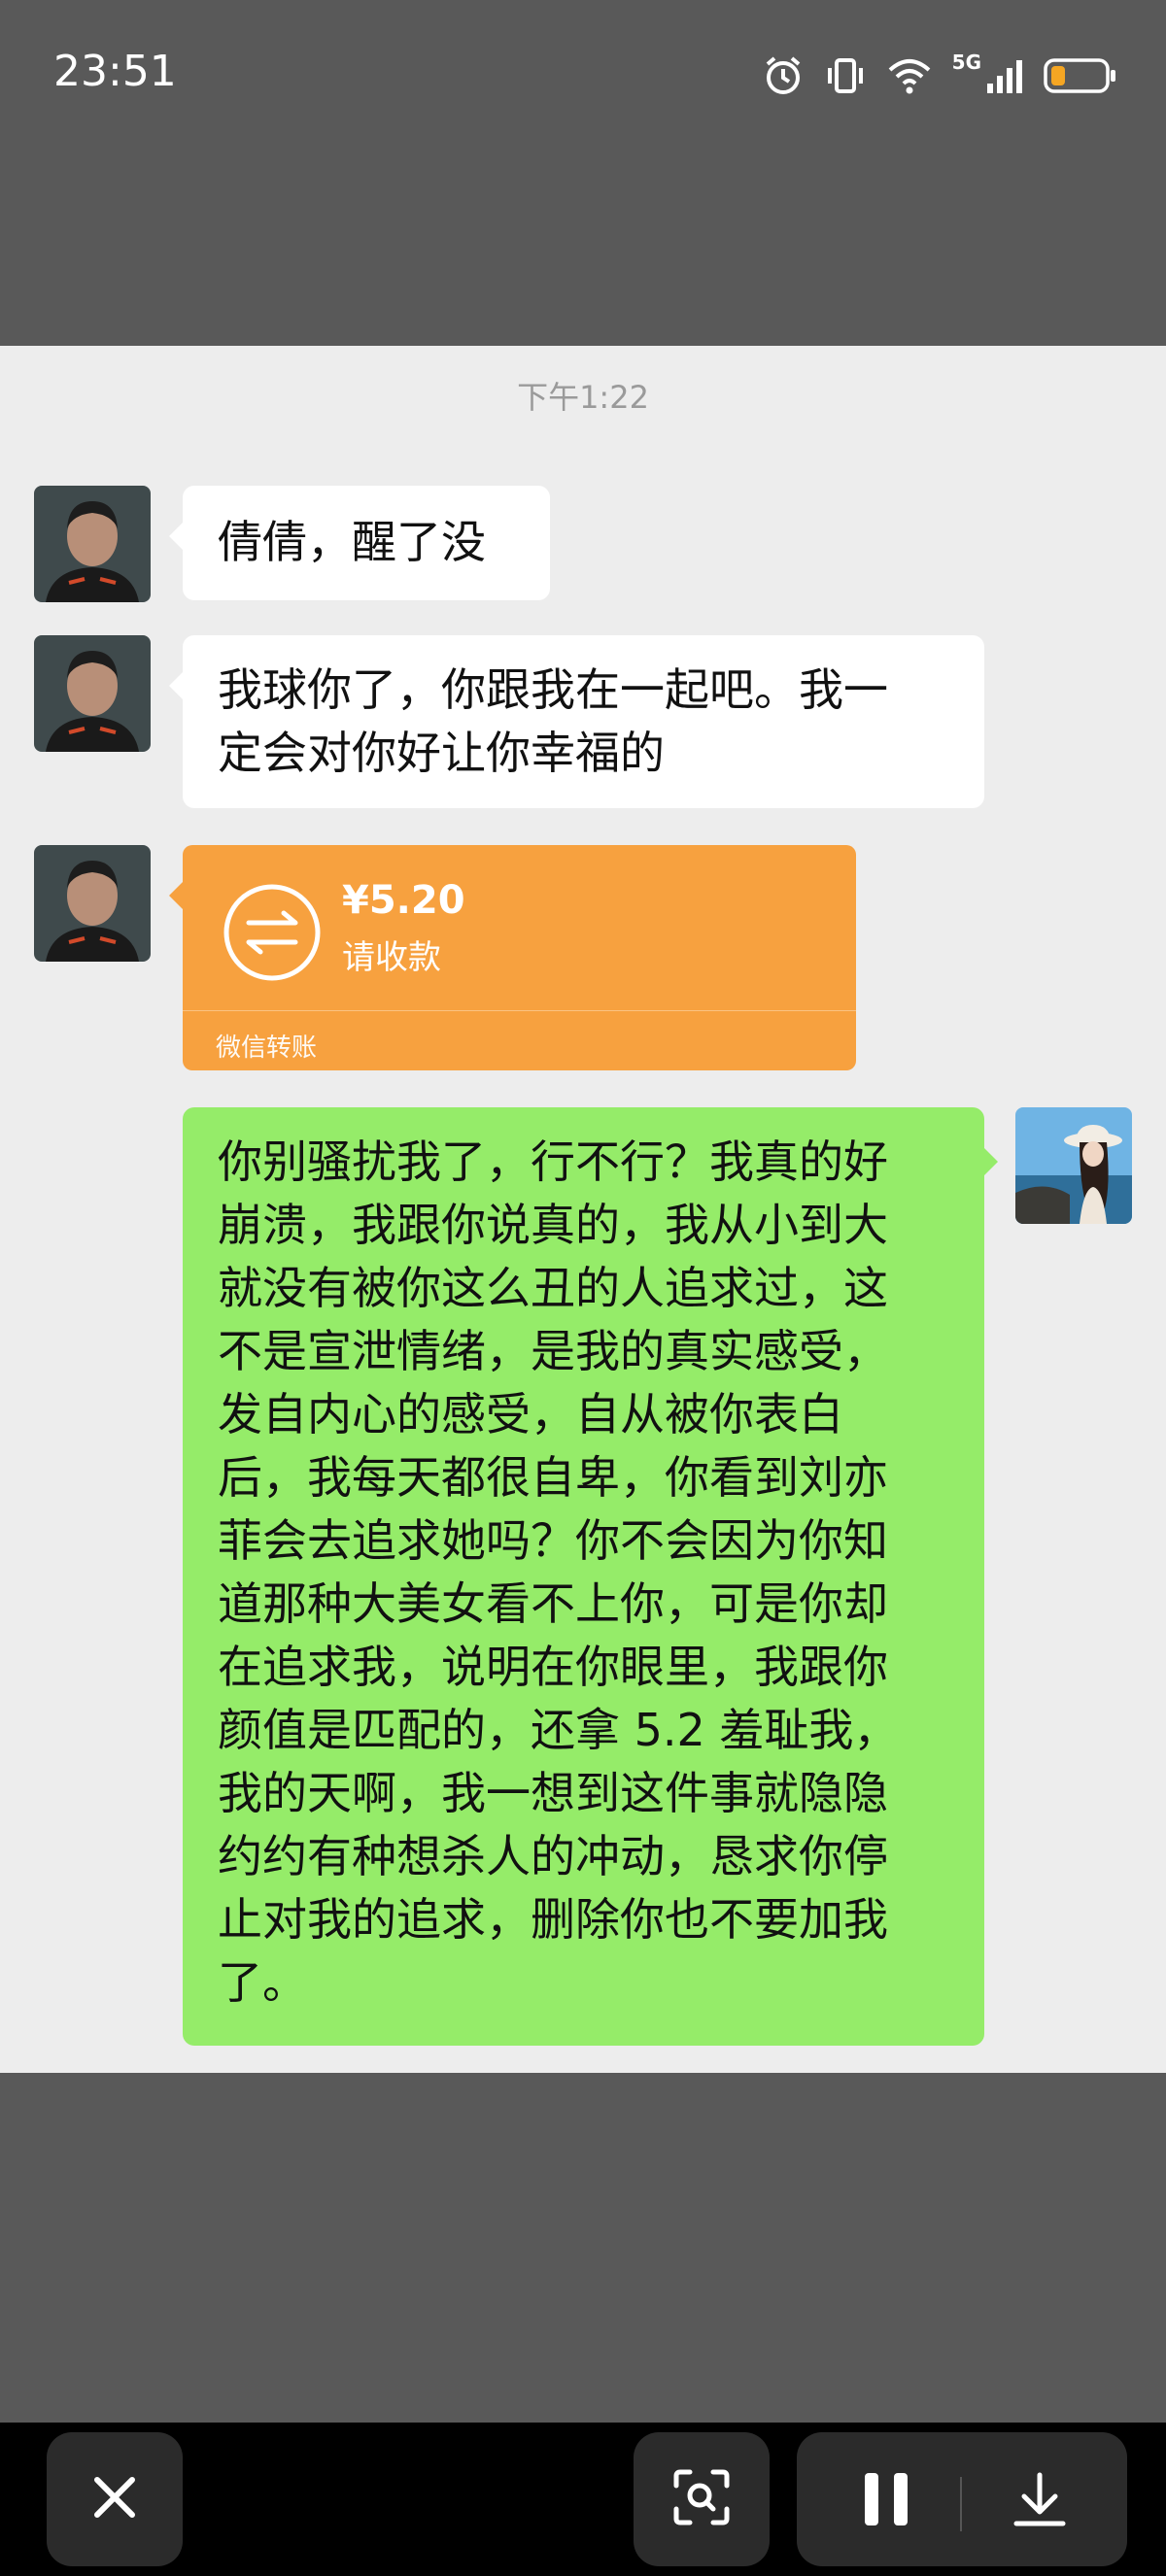 This screenshot has height=2576, width=1166. Describe the element at coordinates (553, 689) in the screenshot. I see `message-line: 我球你了，你跟我在一起吧。我一` at that location.